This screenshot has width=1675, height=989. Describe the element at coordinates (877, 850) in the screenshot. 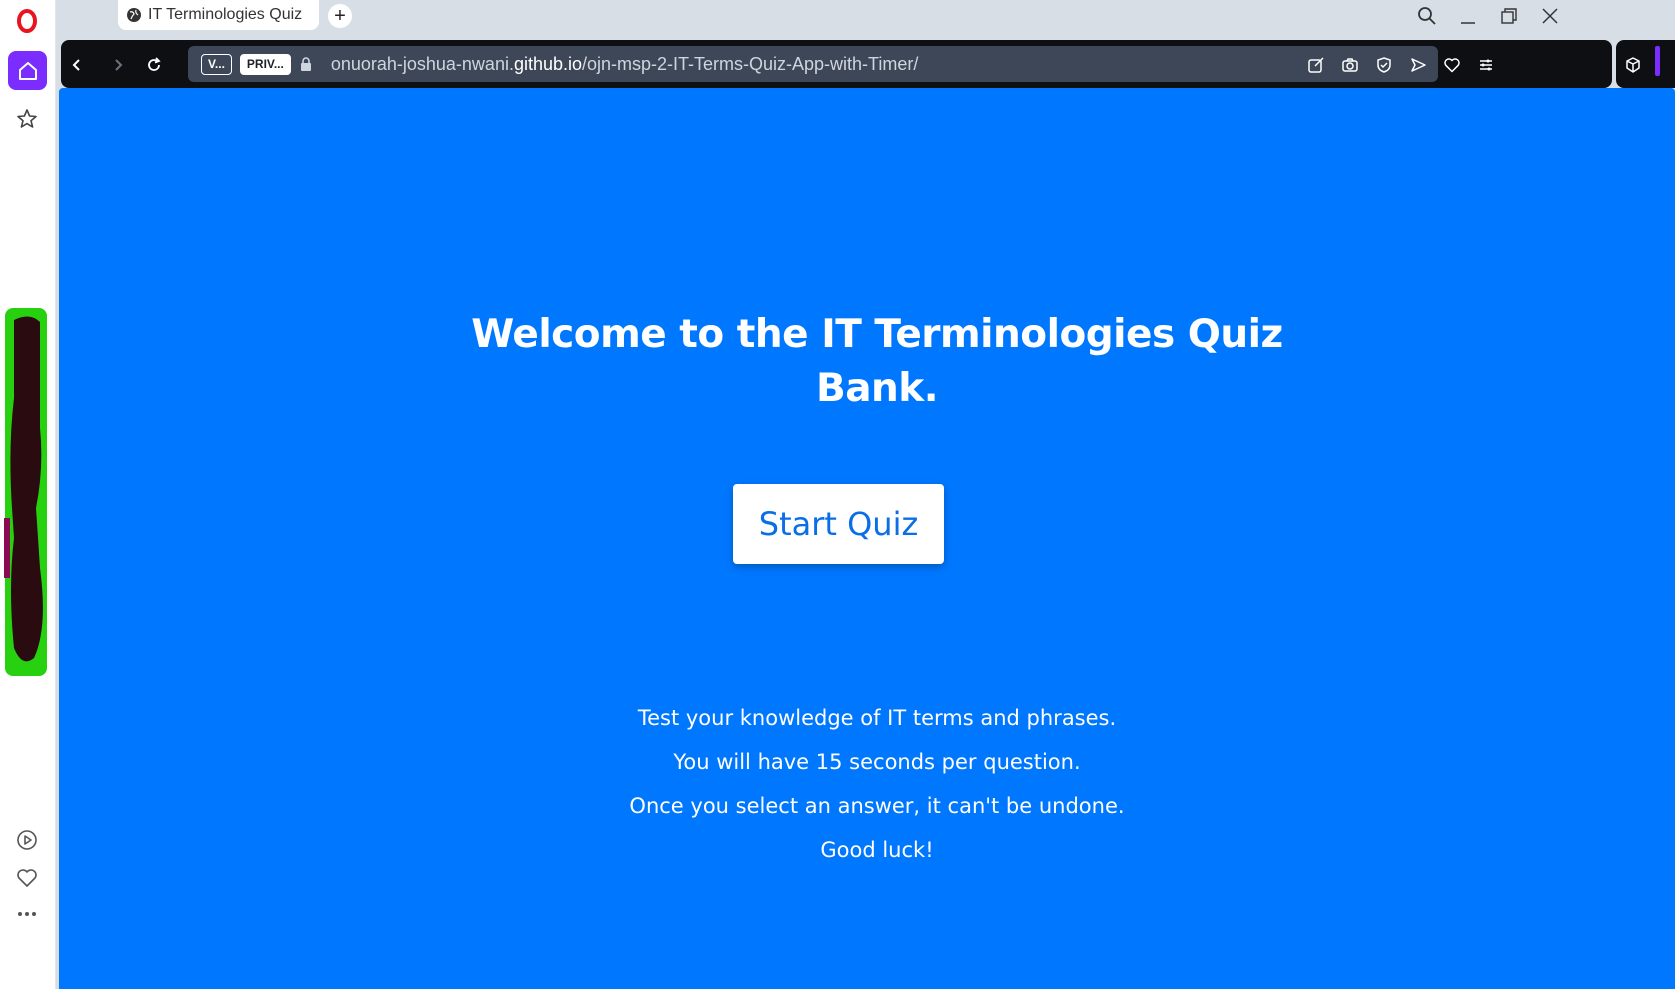

I see `intro-line: Good luck!` at that location.